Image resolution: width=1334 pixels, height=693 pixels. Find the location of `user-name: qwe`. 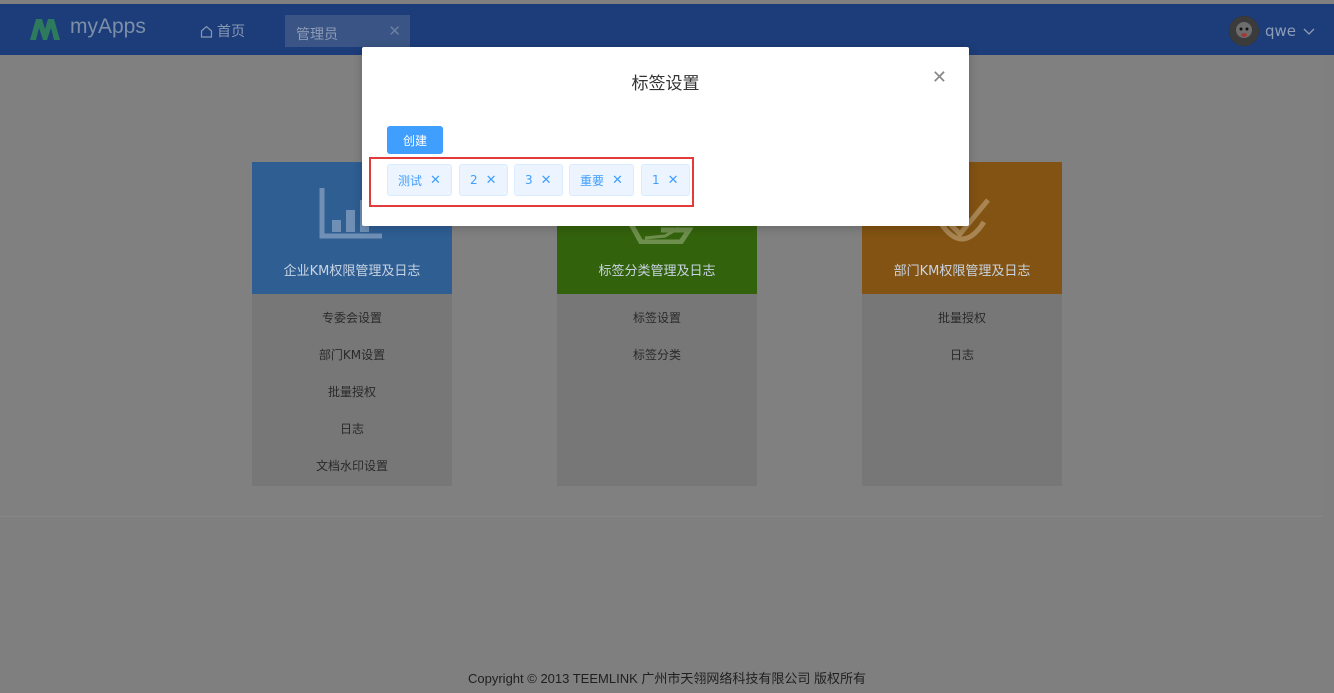

user-name: qwe is located at coordinates (1280, 31).